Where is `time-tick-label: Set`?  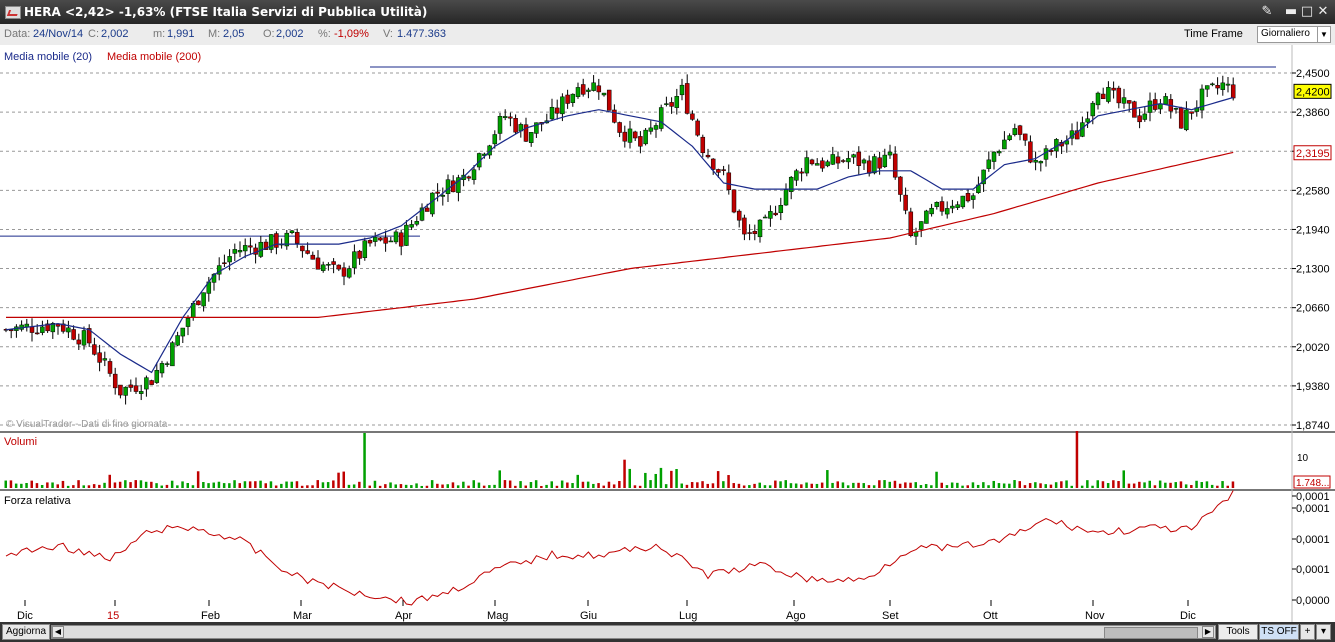 time-tick-label: Set is located at coordinates (890, 616).